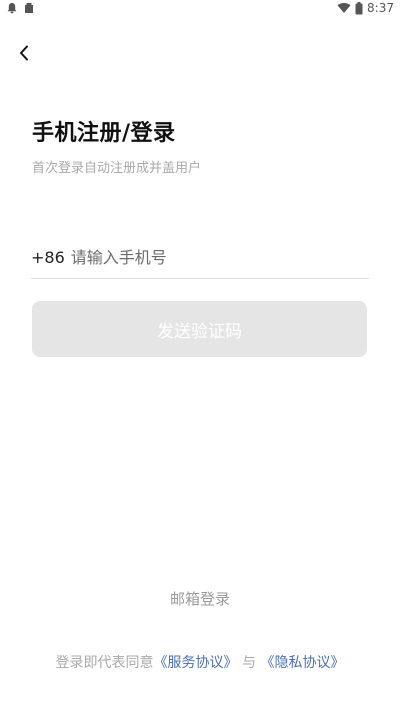  What do you see at coordinates (12, 8) in the screenshot?
I see `notification-bell-icon` at bounding box center [12, 8].